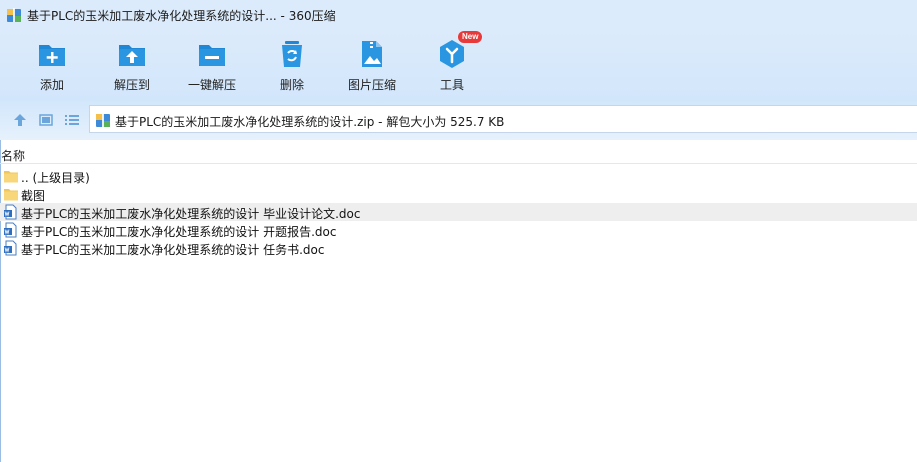 Image resolution: width=917 pixels, height=462 pixels. Describe the element at coordinates (173, 250) in the screenshot. I see `file-name: 基于PLC的玉米加工废水净化处理系统的设计 任务书.doc` at that location.